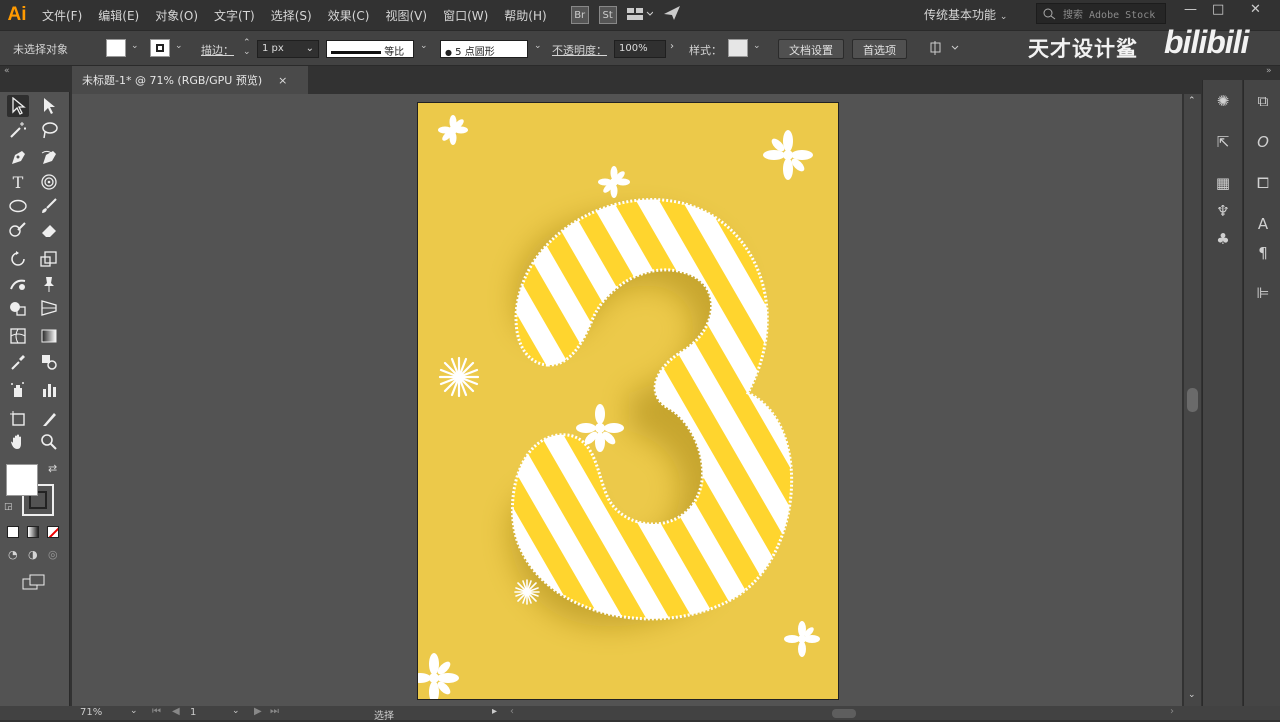 The image size is (1280, 722). I want to click on menu-file: 文件(F), so click(62, 15).